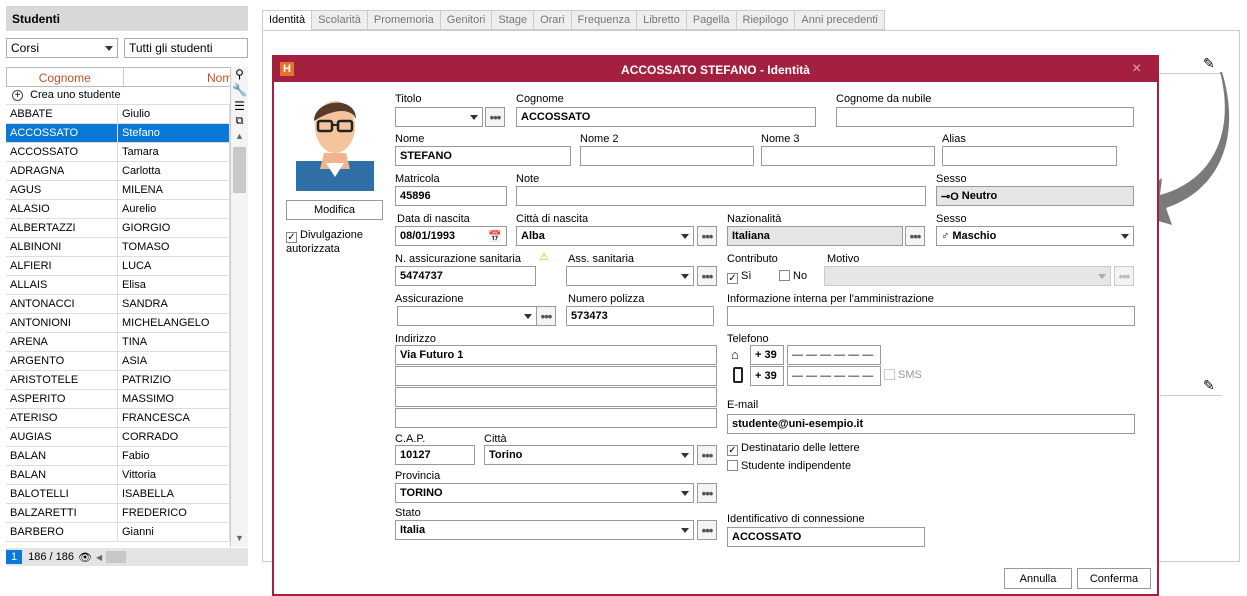  Describe the element at coordinates (546, 316) in the screenshot. I see `insurance-more-button: •••` at that location.